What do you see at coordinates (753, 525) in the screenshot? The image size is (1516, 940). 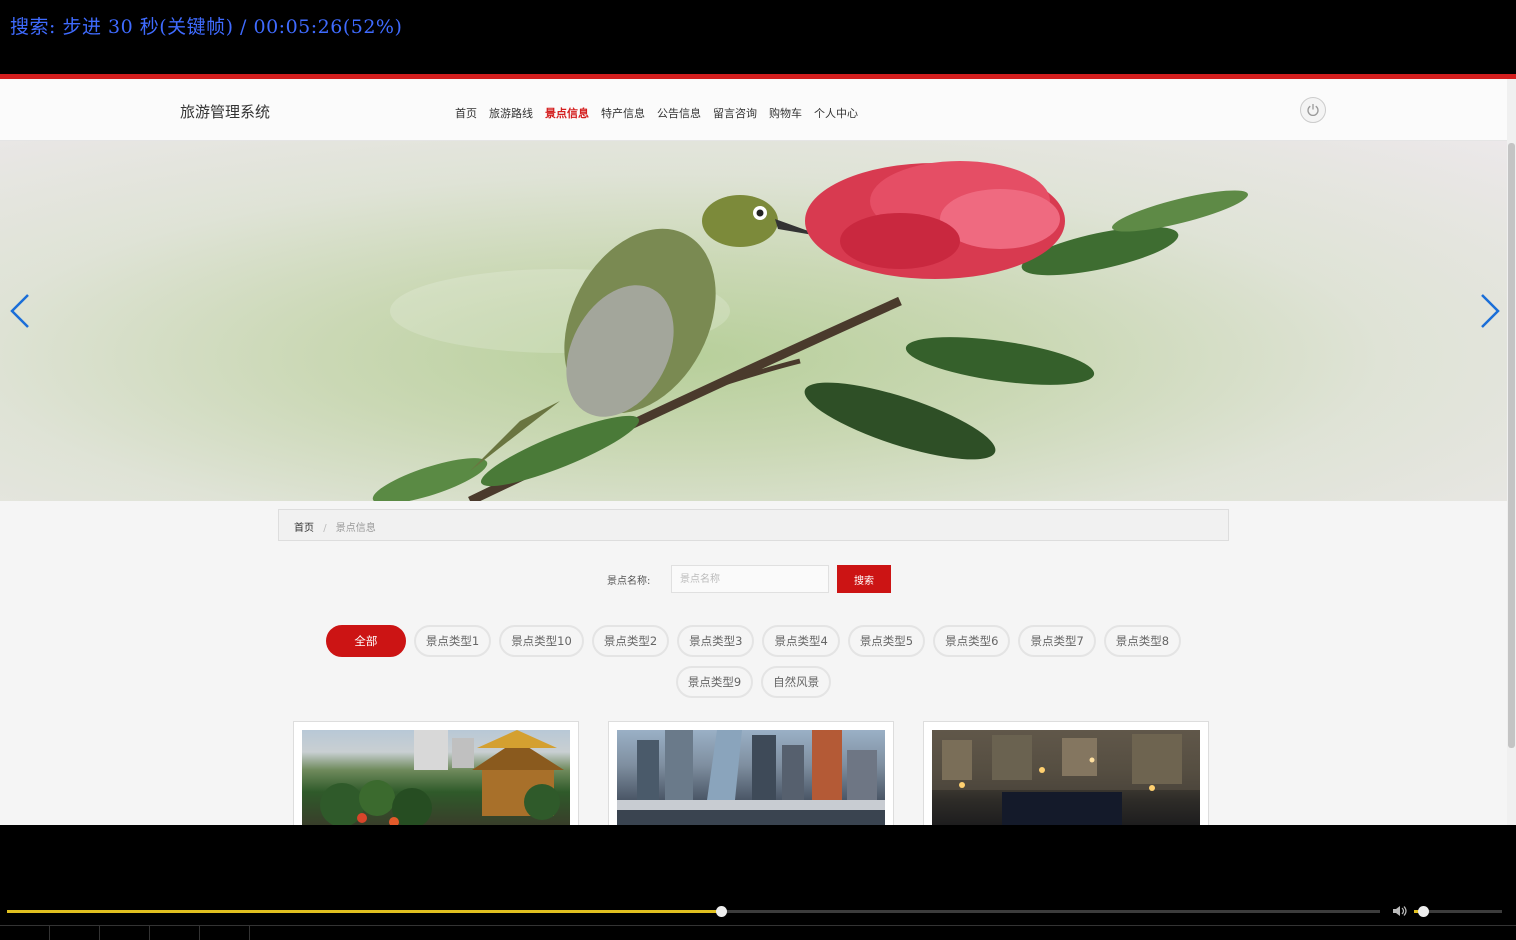 I see `breadcrumb: 首页 / 景点信息` at bounding box center [753, 525].